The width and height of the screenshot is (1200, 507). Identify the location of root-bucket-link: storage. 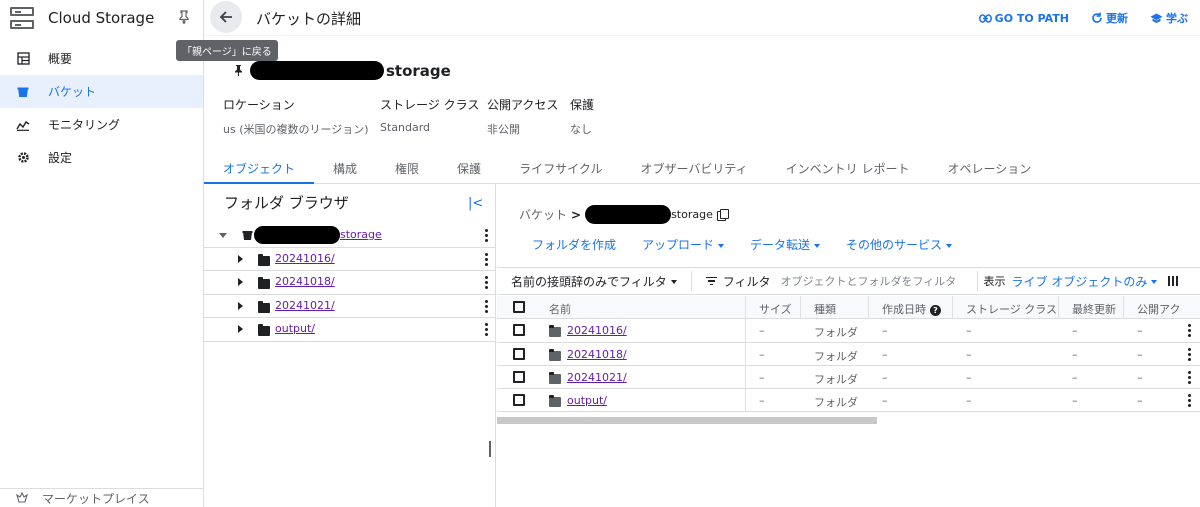
(361, 234).